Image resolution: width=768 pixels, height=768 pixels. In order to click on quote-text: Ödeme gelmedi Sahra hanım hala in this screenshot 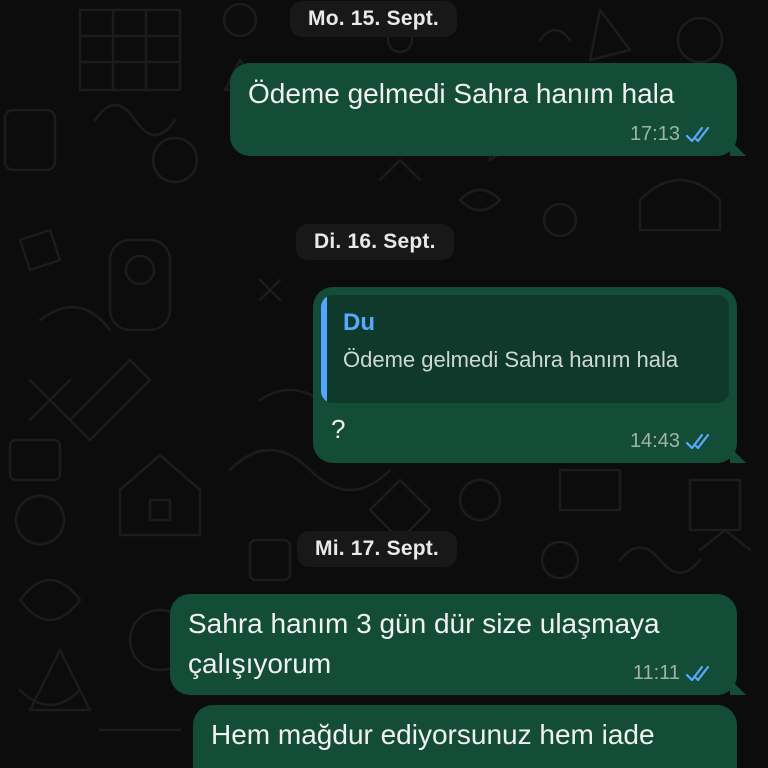, I will do `click(511, 359)`.